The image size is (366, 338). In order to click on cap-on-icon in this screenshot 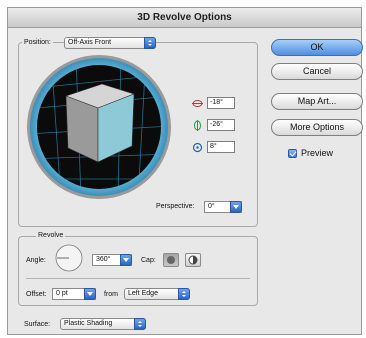, I will do `click(171, 260)`.